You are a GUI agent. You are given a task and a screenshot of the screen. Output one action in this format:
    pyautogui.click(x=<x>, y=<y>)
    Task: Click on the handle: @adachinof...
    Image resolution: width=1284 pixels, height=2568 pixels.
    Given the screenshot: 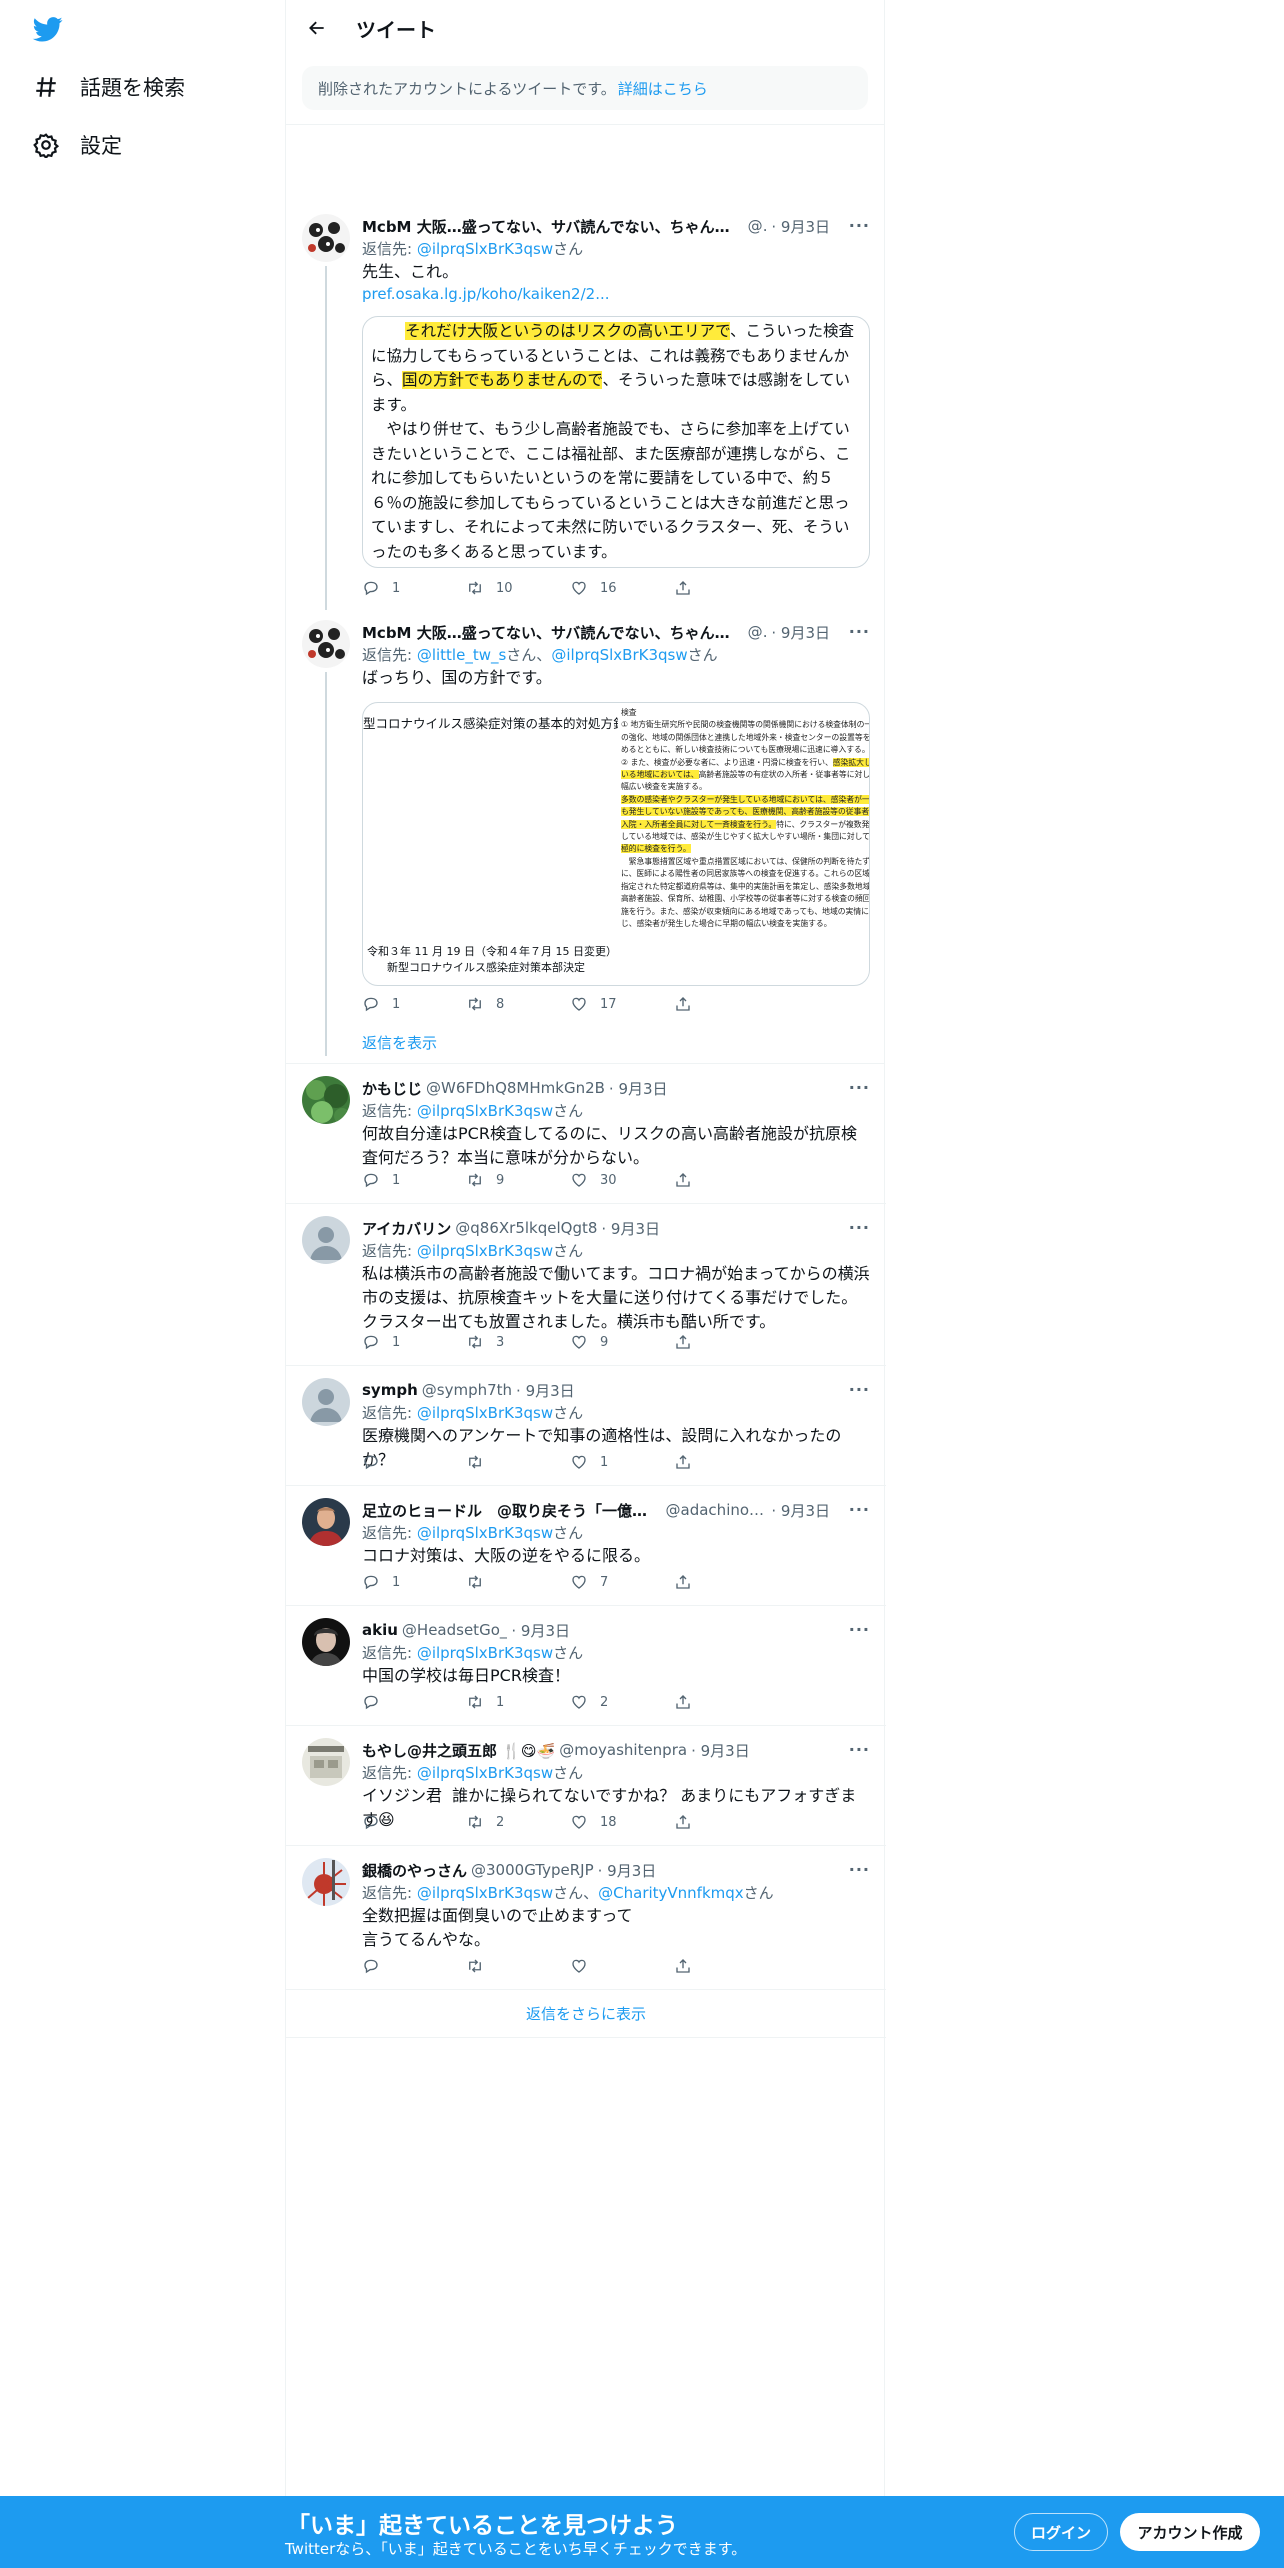 What is the action you would take?
    pyautogui.click(x=717, y=1510)
    